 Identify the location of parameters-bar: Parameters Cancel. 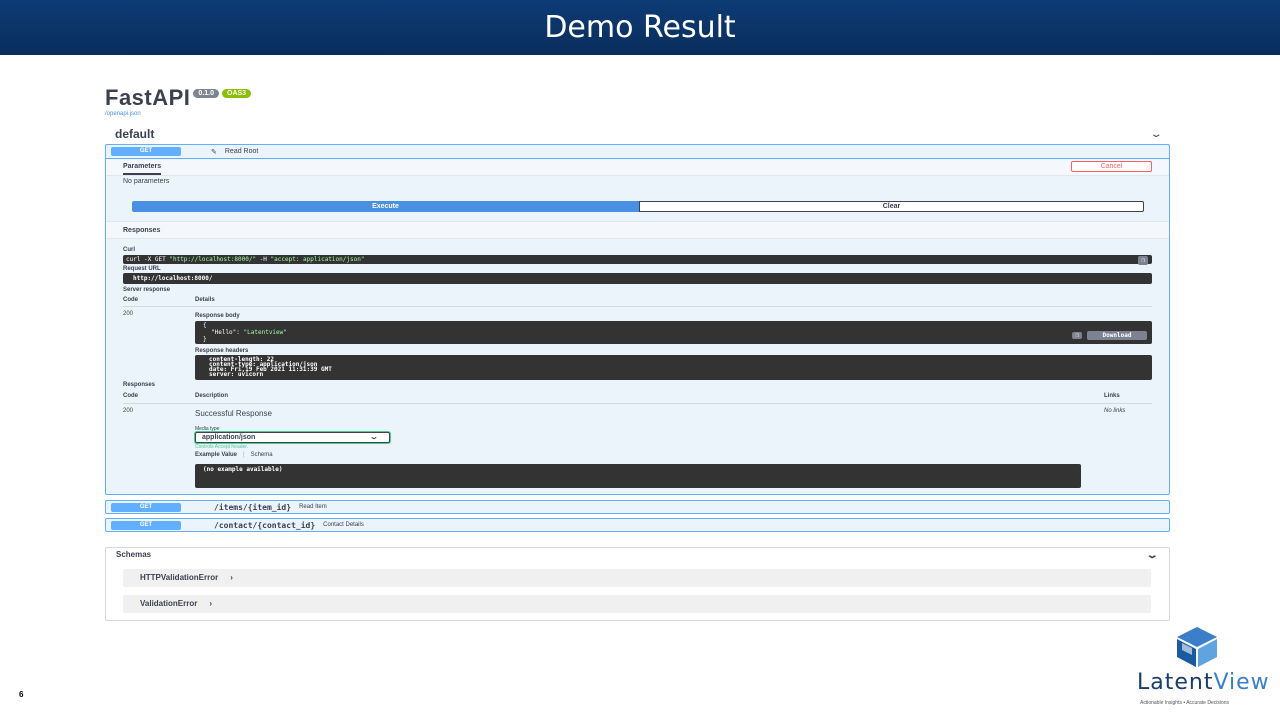
(637, 168).